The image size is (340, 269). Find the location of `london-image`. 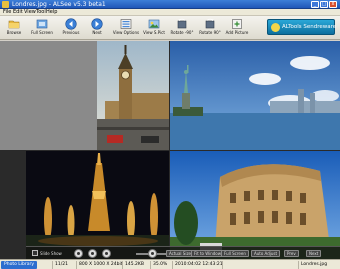

london-image is located at coordinates (133, 95).